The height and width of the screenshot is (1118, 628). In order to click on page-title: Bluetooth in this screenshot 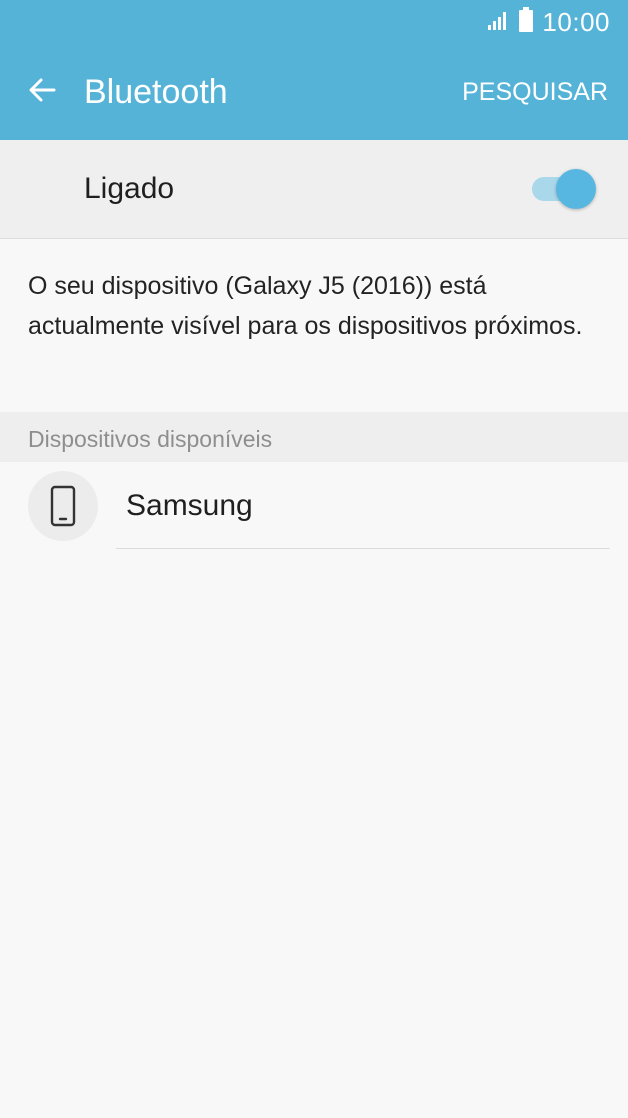, I will do `click(156, 92)`.